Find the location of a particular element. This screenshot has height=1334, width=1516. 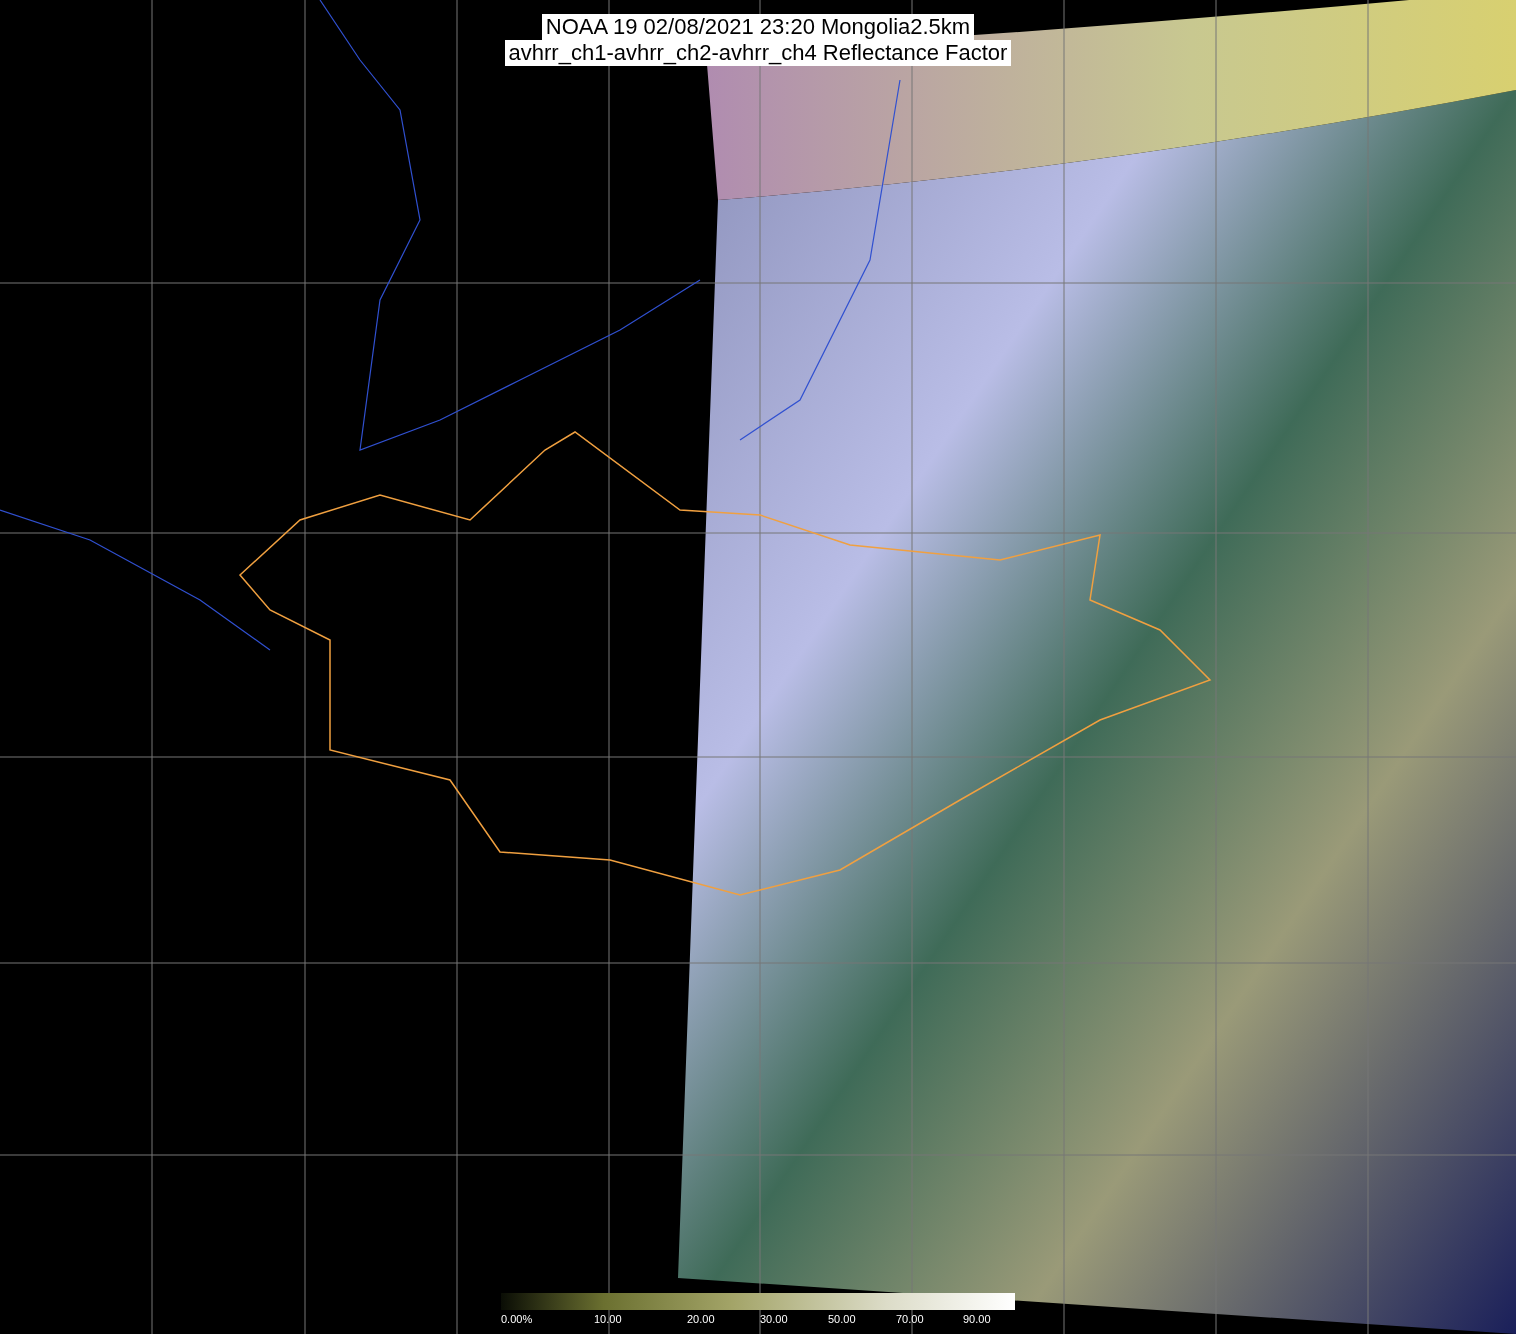

colorbar-tick-label: 0.00% is located at coordinates (517, 1319).